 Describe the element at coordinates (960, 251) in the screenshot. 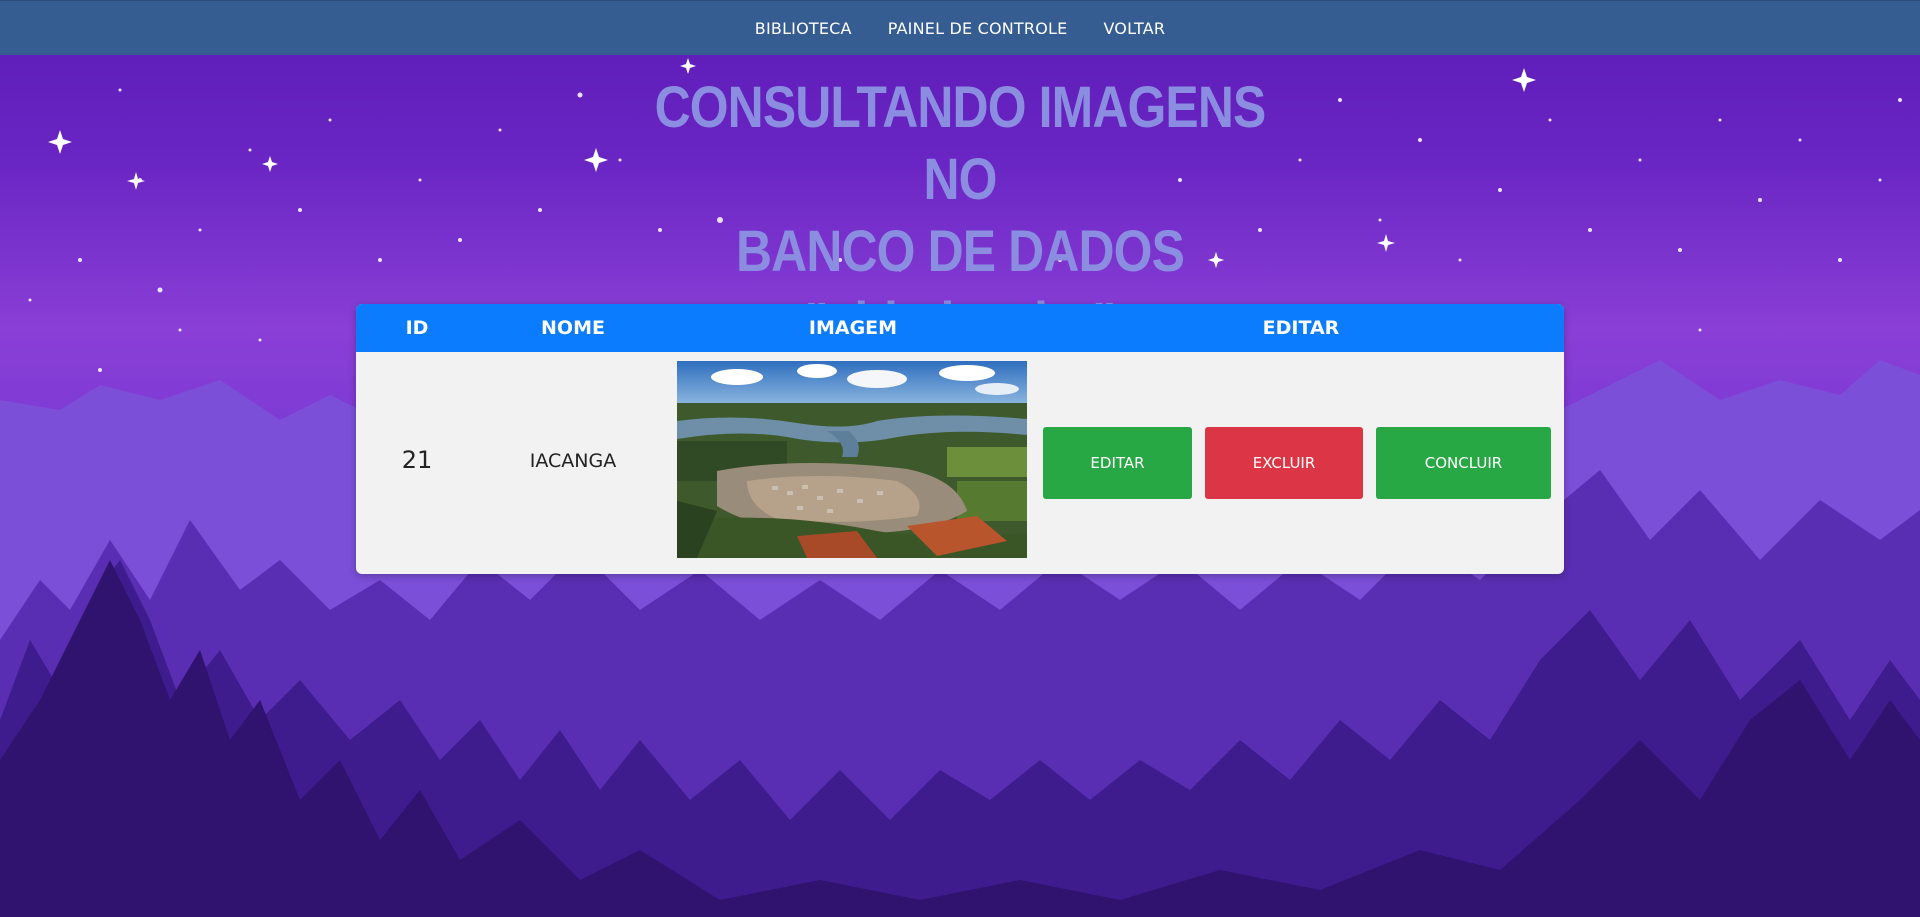

I see `page-title-line-2: BANCO DE DADOS` at that location.